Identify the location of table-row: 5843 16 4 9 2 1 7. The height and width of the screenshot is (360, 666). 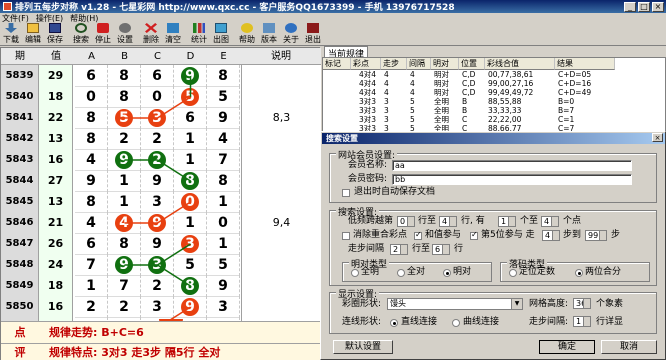
(161, 160).